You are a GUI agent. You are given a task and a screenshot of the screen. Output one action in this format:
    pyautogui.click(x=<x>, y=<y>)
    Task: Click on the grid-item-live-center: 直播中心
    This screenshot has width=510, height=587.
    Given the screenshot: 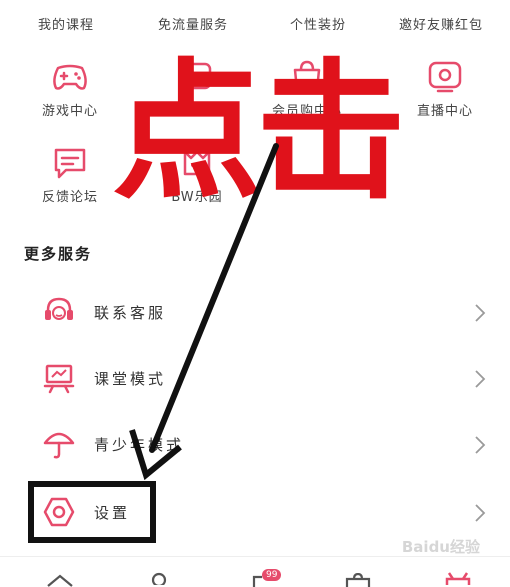 What is the action you would take?
    pyautogui.click(x=445, y=89)
    